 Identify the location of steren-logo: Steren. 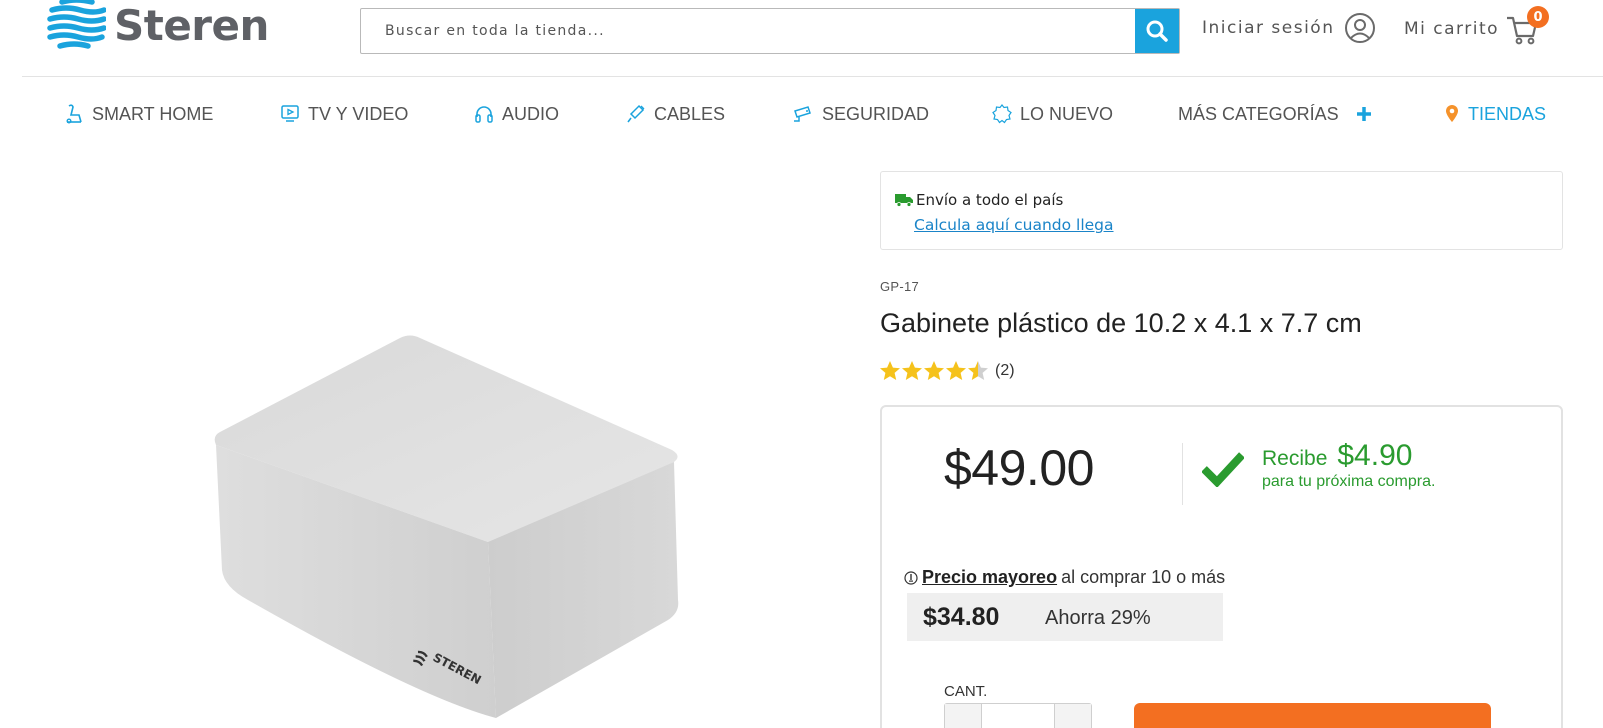
(157, 27).